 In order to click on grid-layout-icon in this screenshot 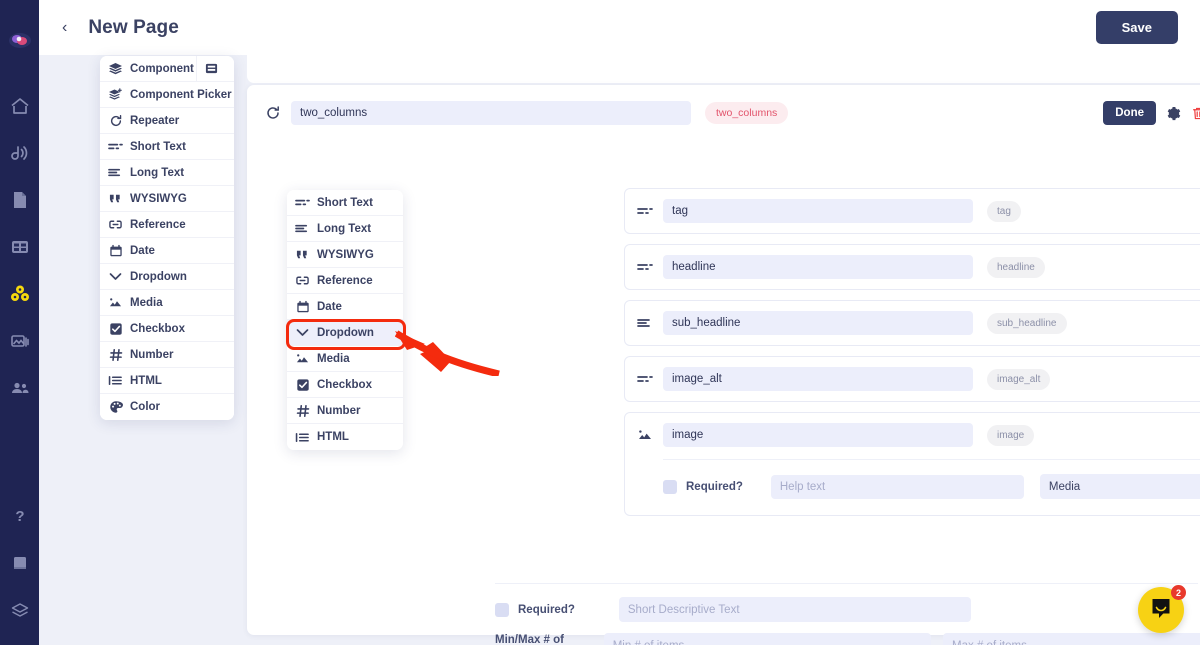, I will do `click(20, 247)`.